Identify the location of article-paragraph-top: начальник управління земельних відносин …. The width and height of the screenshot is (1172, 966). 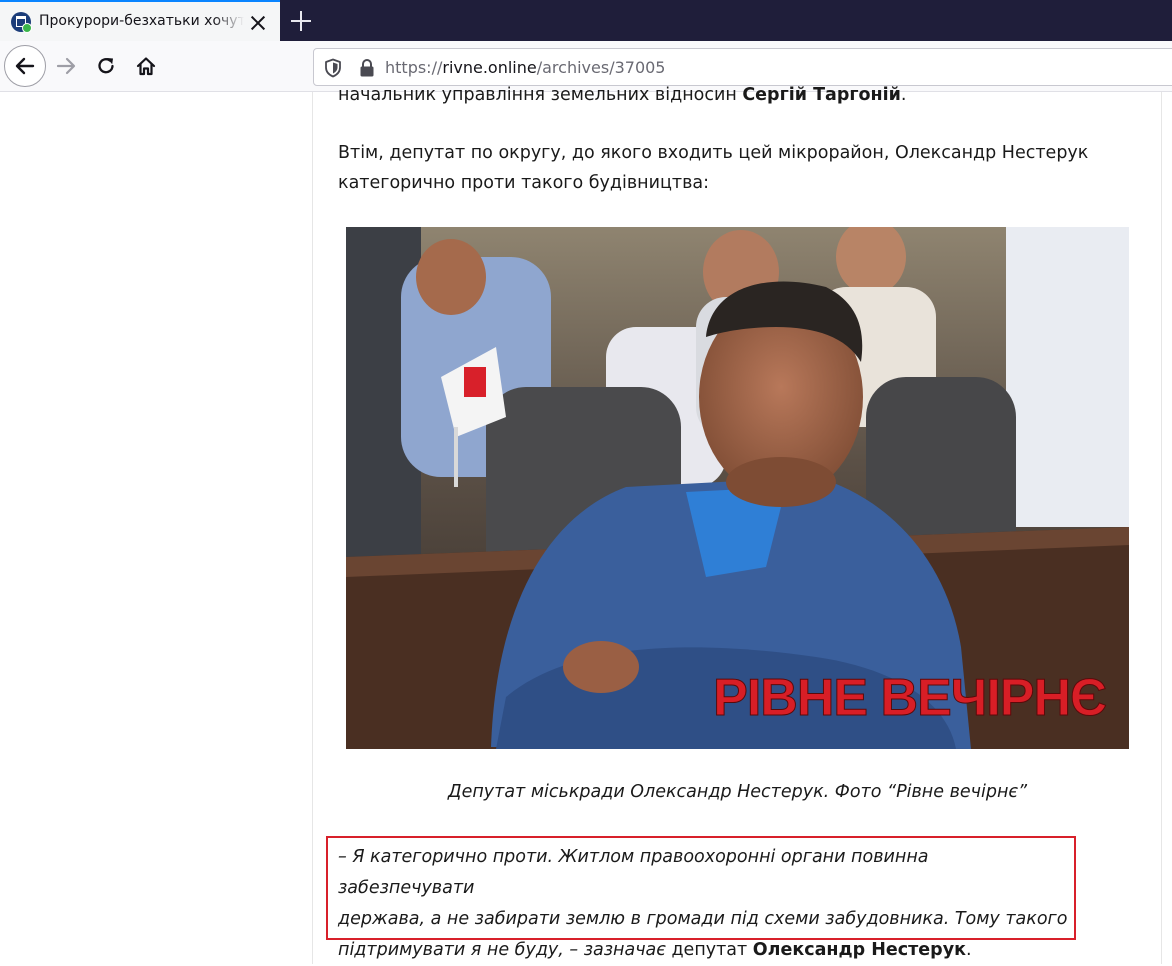
(622, 95).